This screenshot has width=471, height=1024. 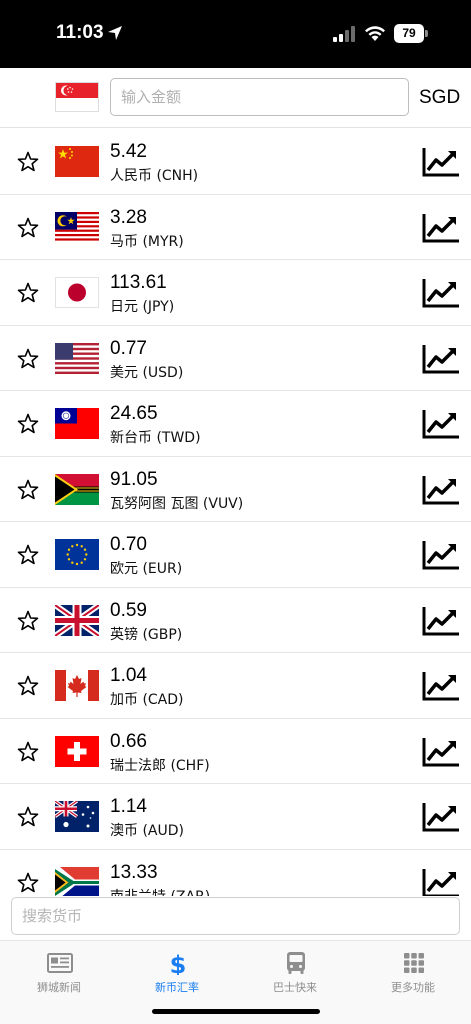 What do you see at coordinates (128, 217) in the screenshot?
I see `rate-value: 3.28` at bounding box center [128, 217].